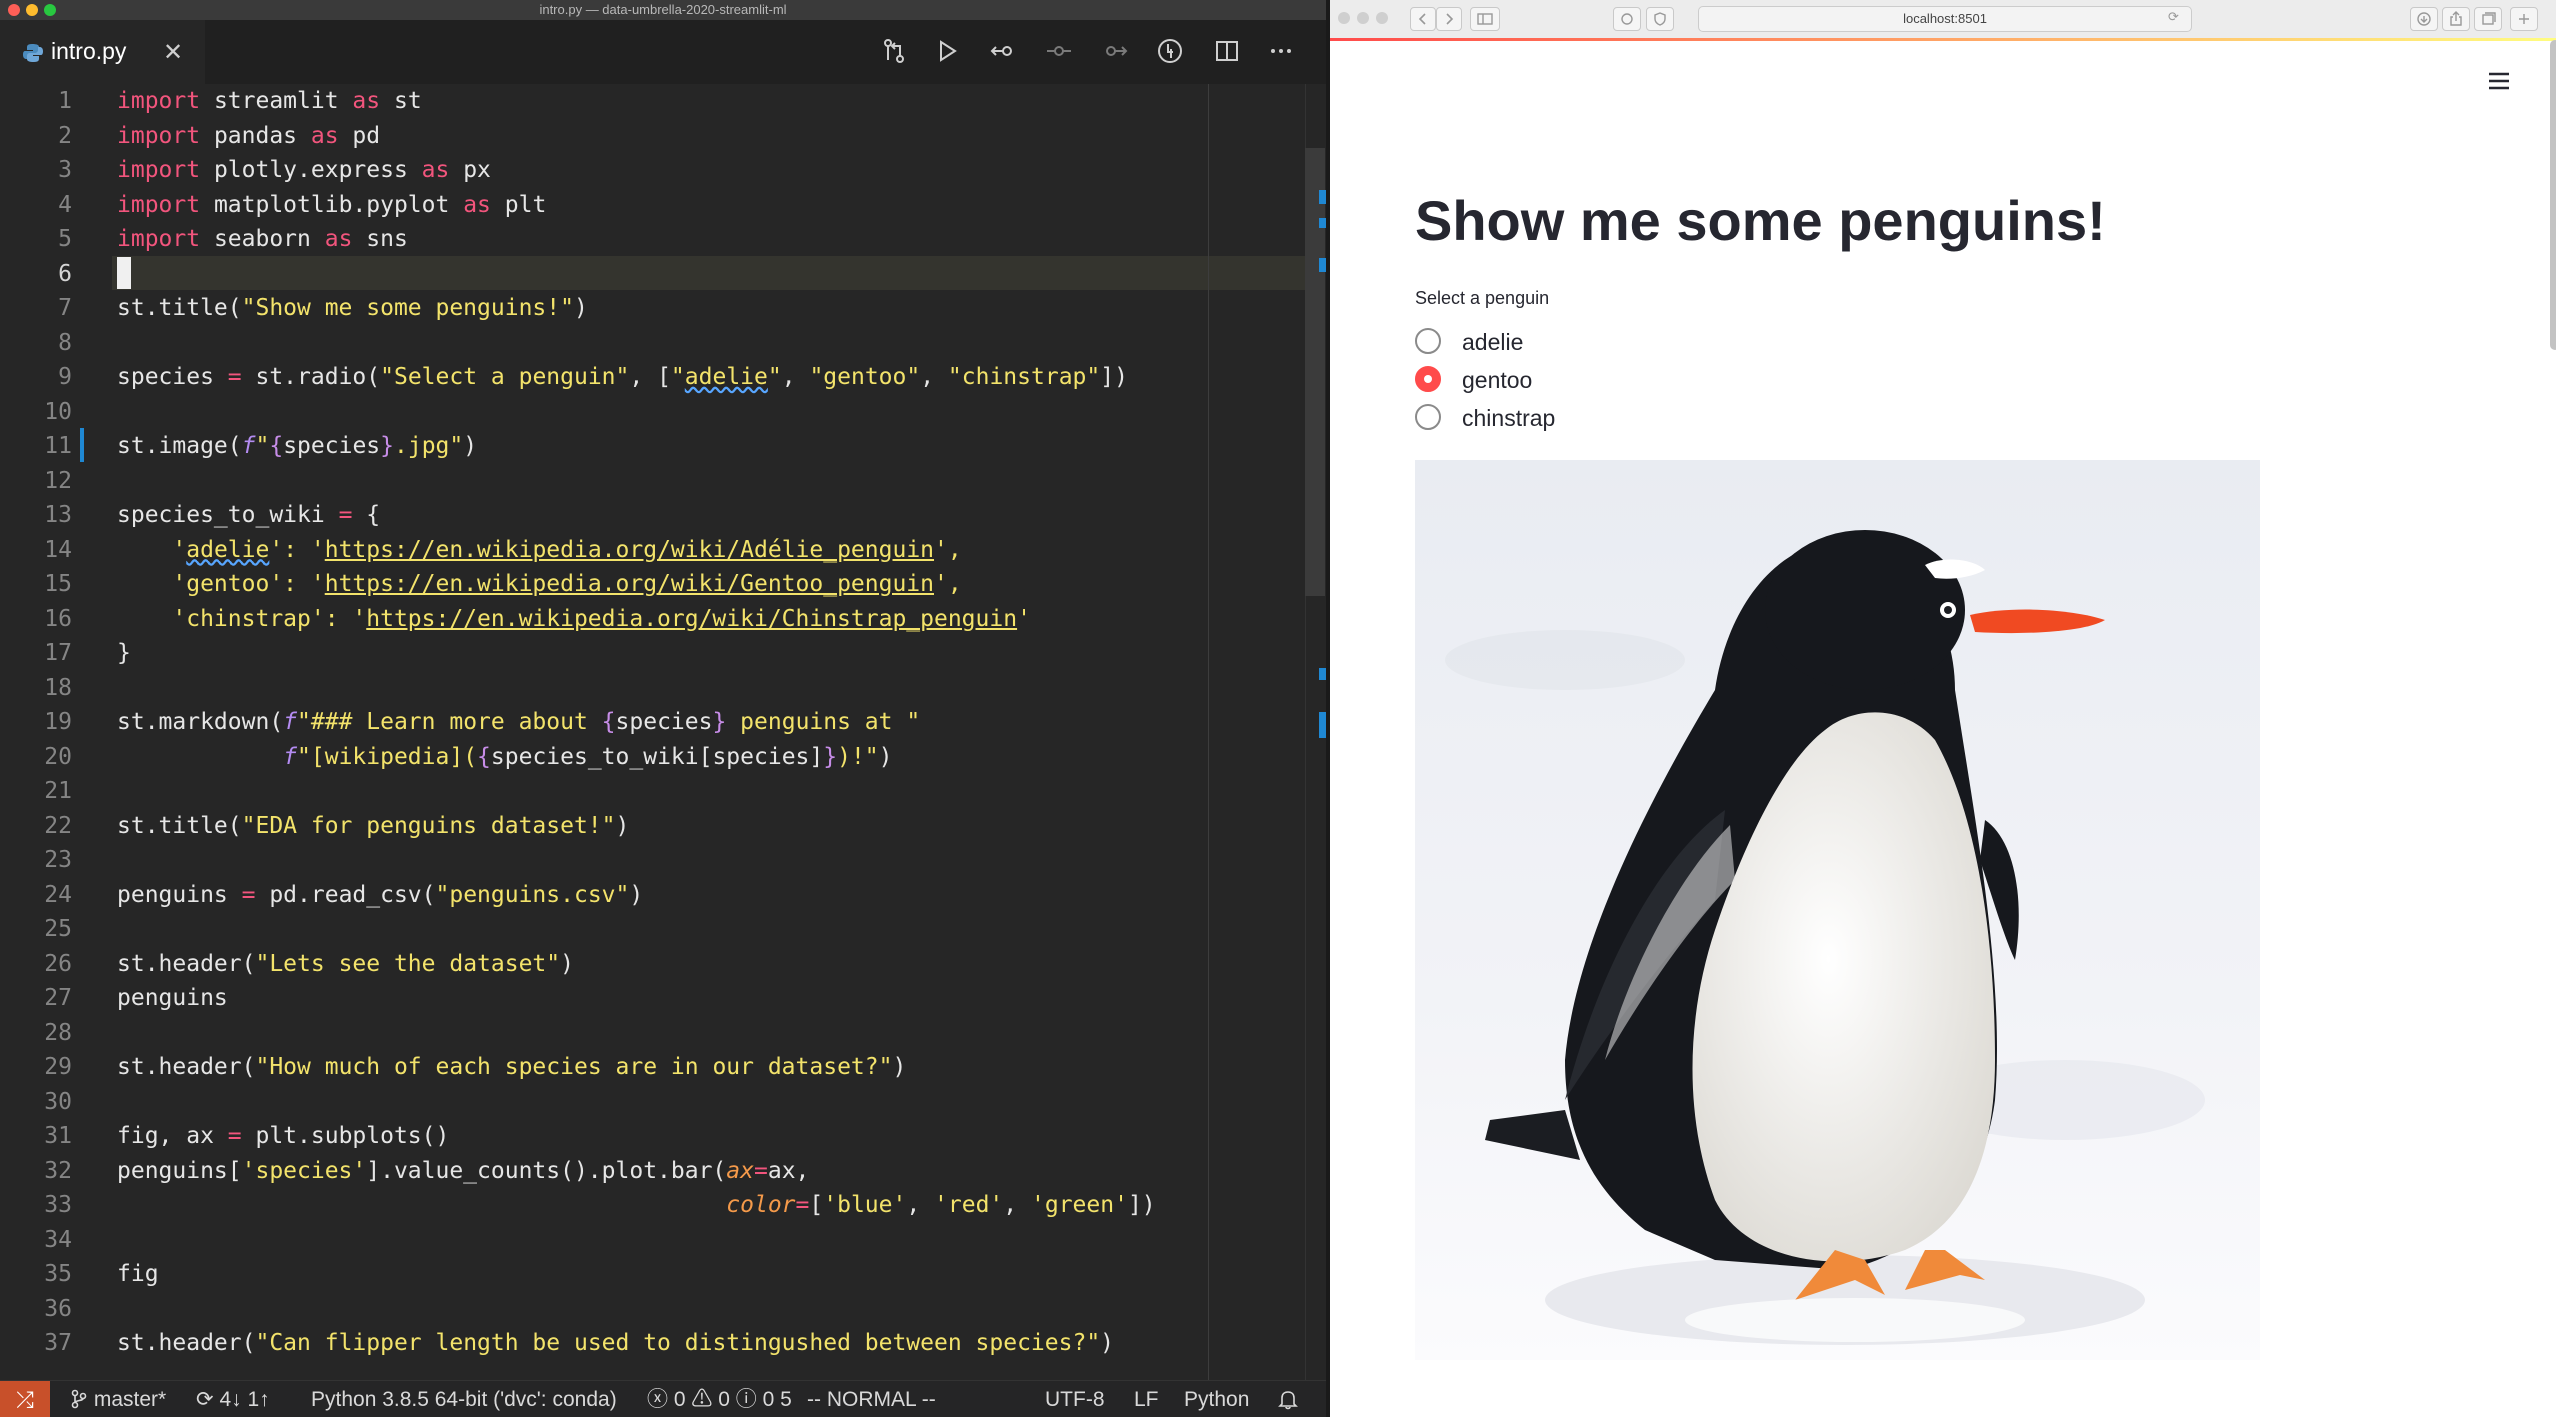 This screenshot has height=1417, width=2556. Describe the element at coordinates (58, 1067) in the screenshot. I see `line-number: 29` at that location.